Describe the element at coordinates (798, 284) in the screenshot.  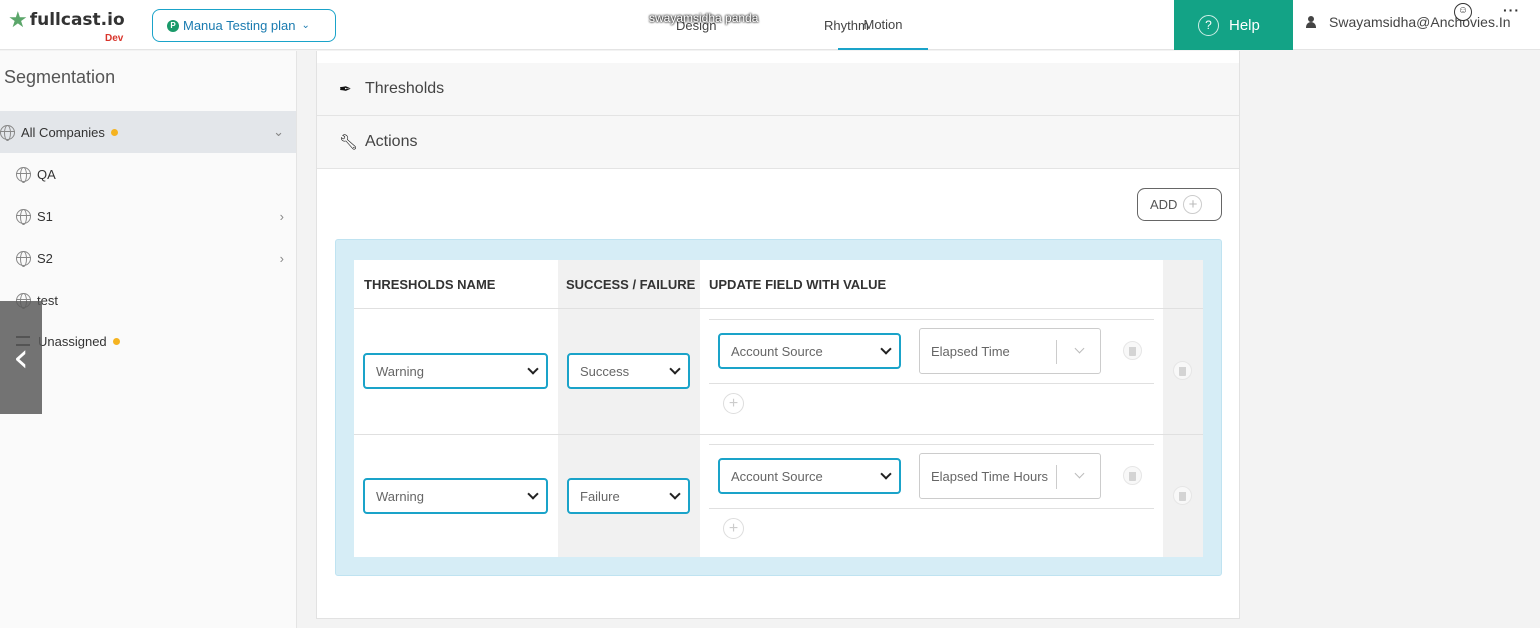
I see `column-header-update-field: UPDATE FIELD WITH VALUE` at that location.